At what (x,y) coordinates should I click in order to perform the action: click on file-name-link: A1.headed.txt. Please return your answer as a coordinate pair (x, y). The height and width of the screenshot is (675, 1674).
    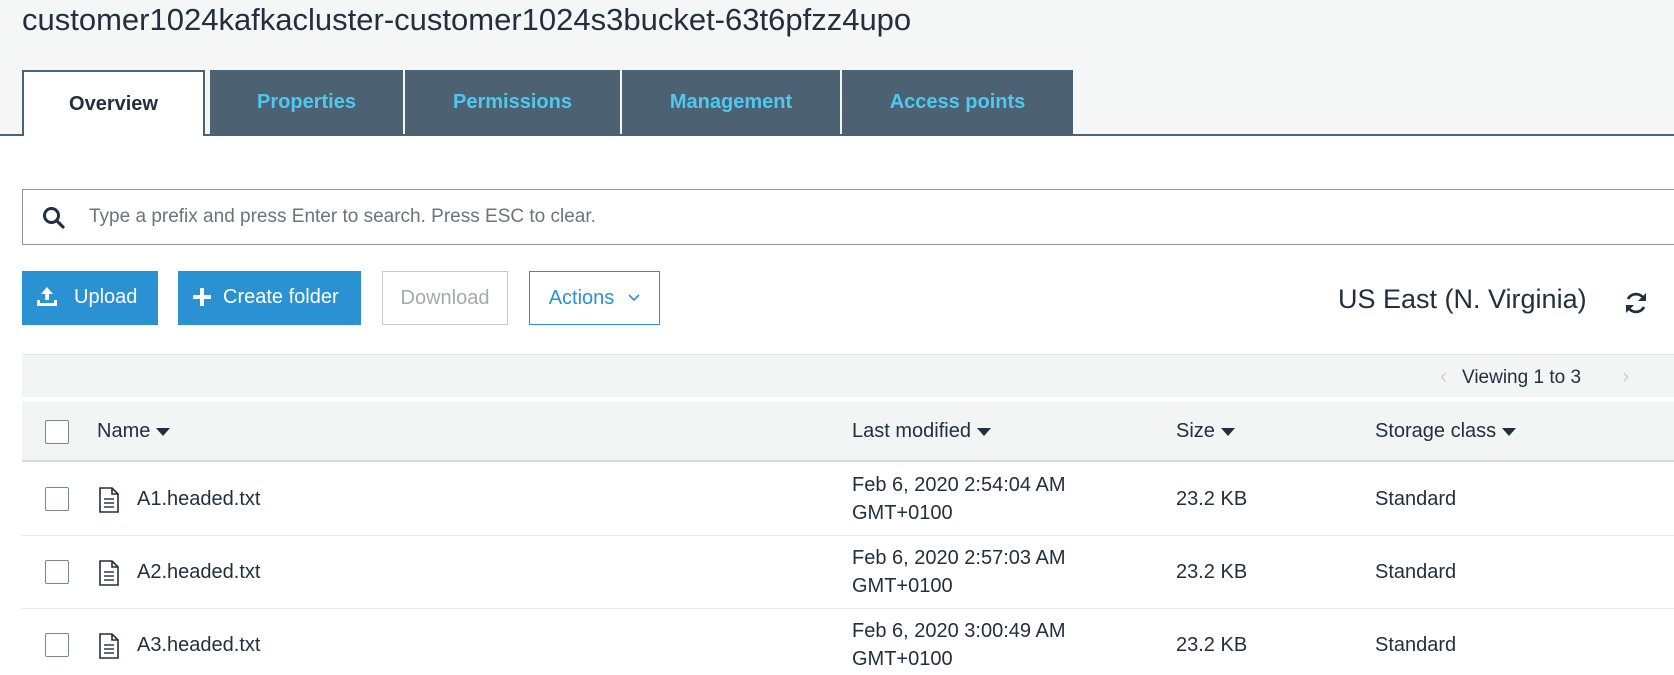
    Looking at the image, I should click on (198, 499).